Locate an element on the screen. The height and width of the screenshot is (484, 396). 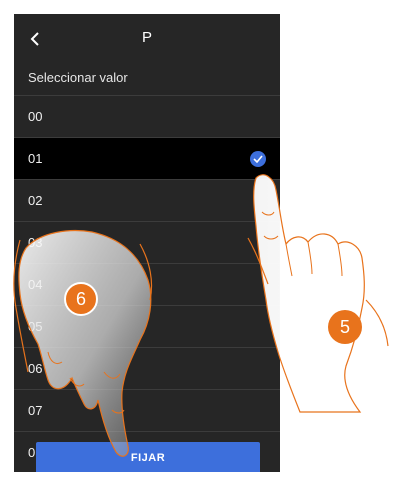
value-label: 00 is located at coordinates (35, 116).